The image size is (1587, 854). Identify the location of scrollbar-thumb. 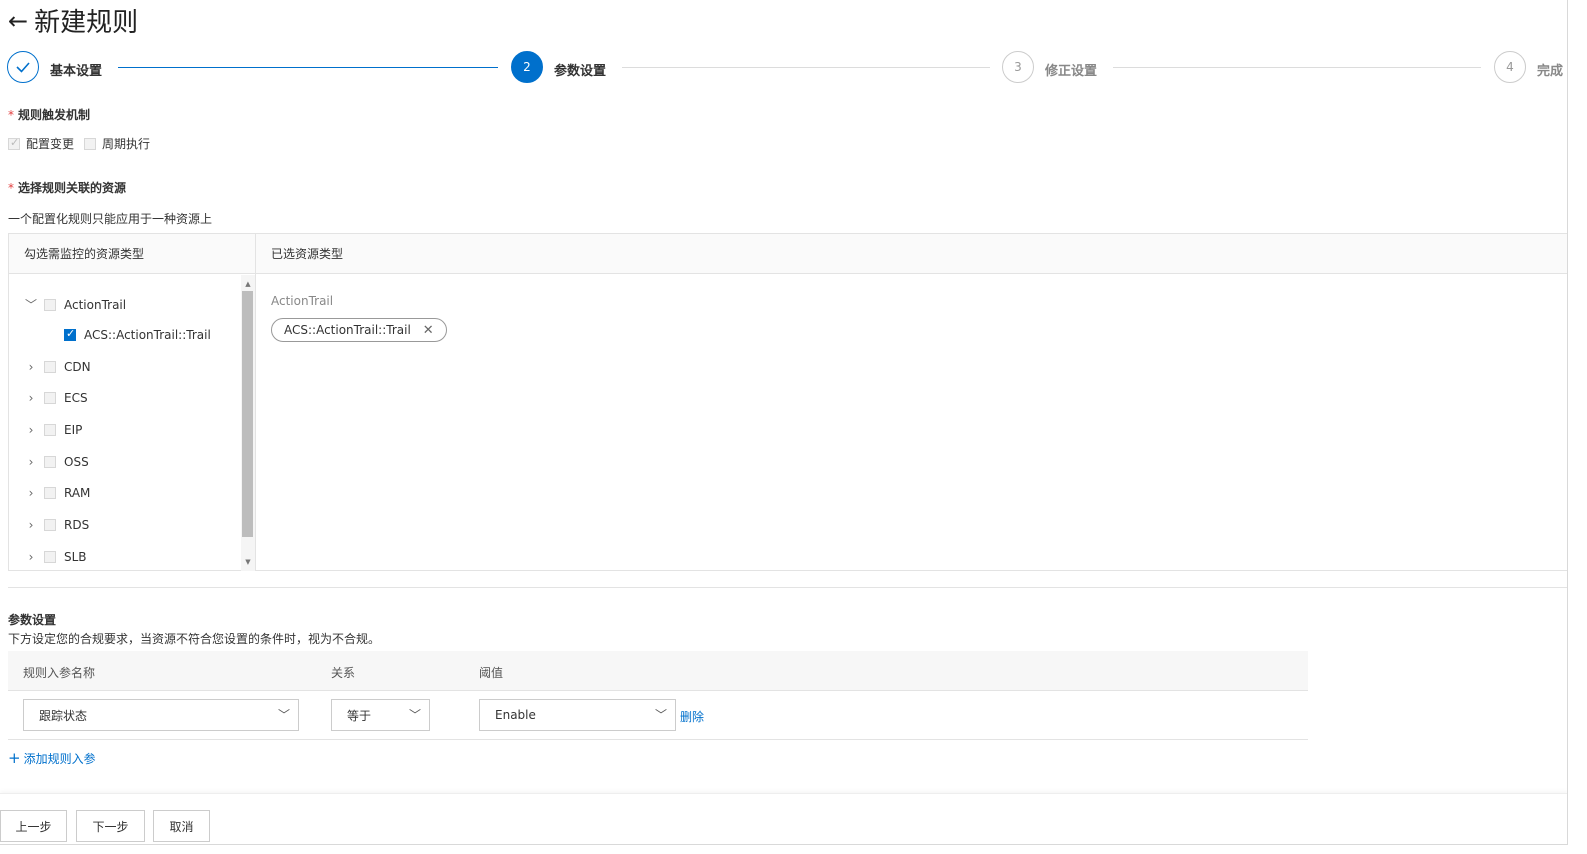
(247, 414).